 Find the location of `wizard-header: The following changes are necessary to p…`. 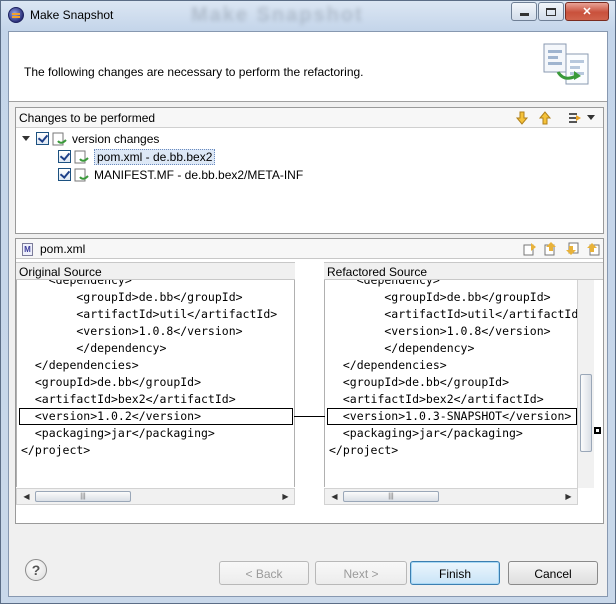

wizard-header: The following changes are necessary to p… is located at coordinates (308, 67).